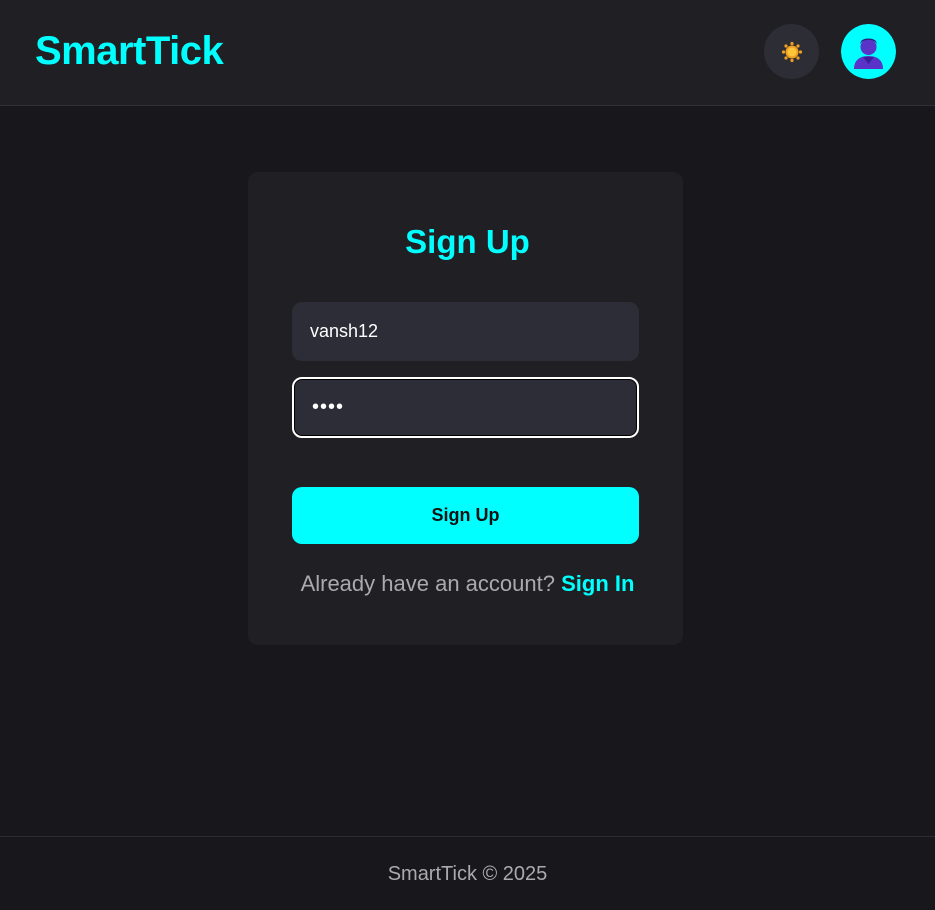 The image size is (935, 910). I want to click on signup-button: Sign Up, so click(465, 515).